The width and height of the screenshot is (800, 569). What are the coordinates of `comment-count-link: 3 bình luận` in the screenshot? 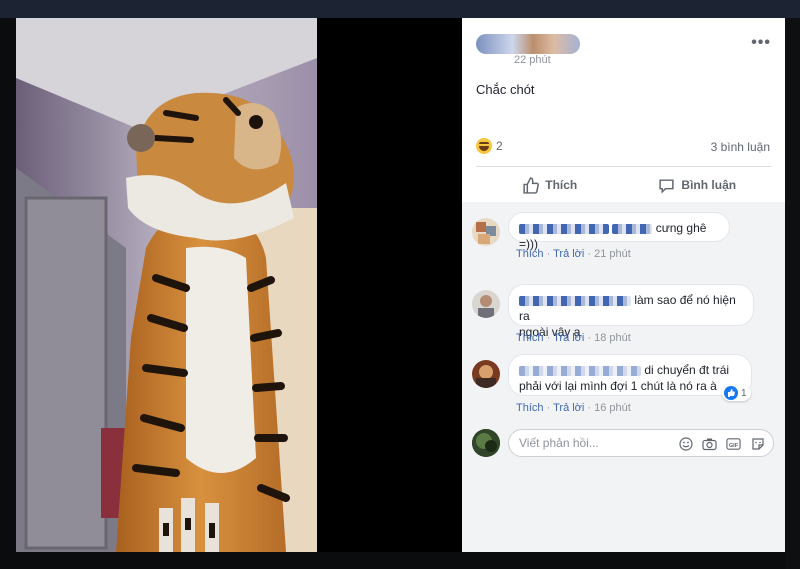 It's located at (740, 147).